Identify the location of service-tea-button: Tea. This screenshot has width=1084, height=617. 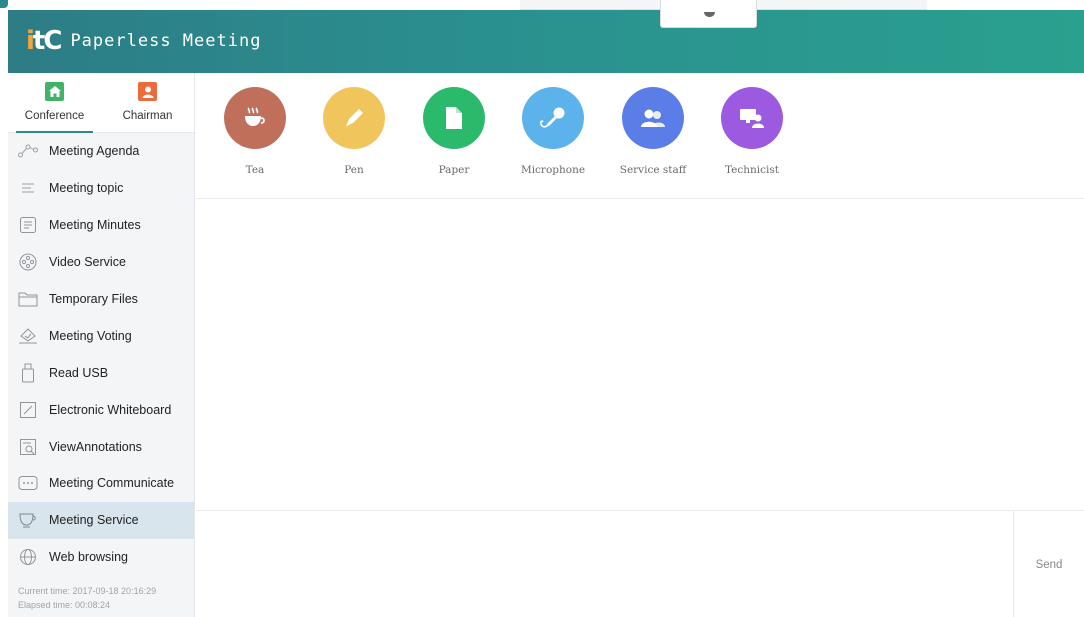
(255, 131).